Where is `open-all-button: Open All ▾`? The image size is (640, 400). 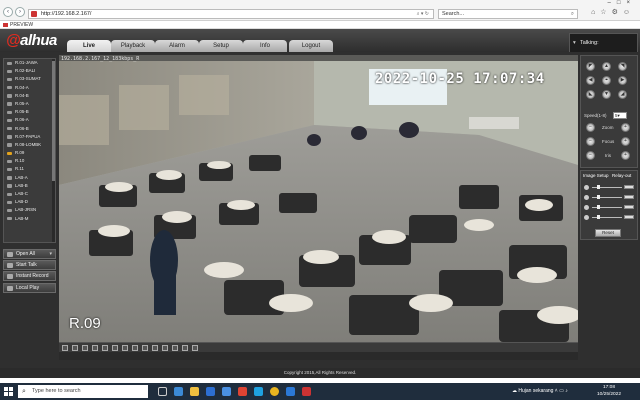 open-all-button: Open All ▾ is located at coordinates (29, 254).